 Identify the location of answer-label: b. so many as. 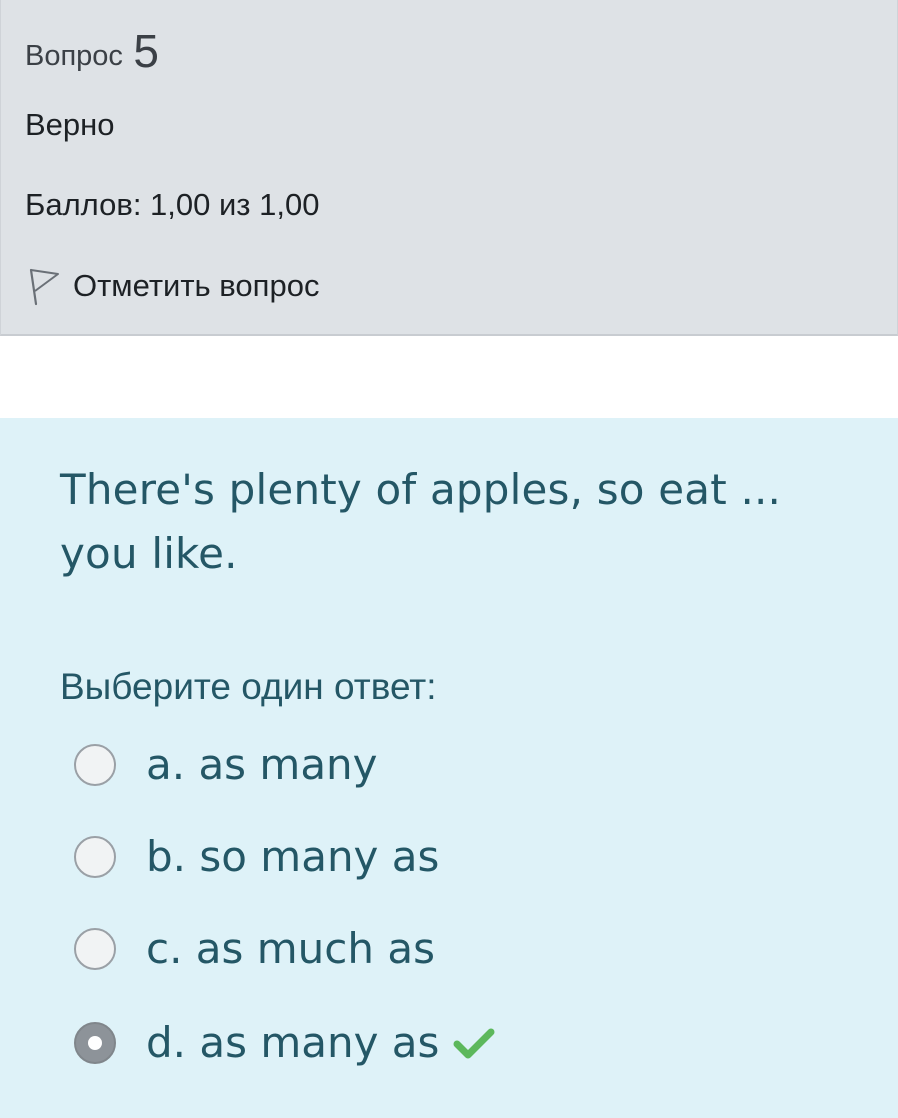
(293, 856).